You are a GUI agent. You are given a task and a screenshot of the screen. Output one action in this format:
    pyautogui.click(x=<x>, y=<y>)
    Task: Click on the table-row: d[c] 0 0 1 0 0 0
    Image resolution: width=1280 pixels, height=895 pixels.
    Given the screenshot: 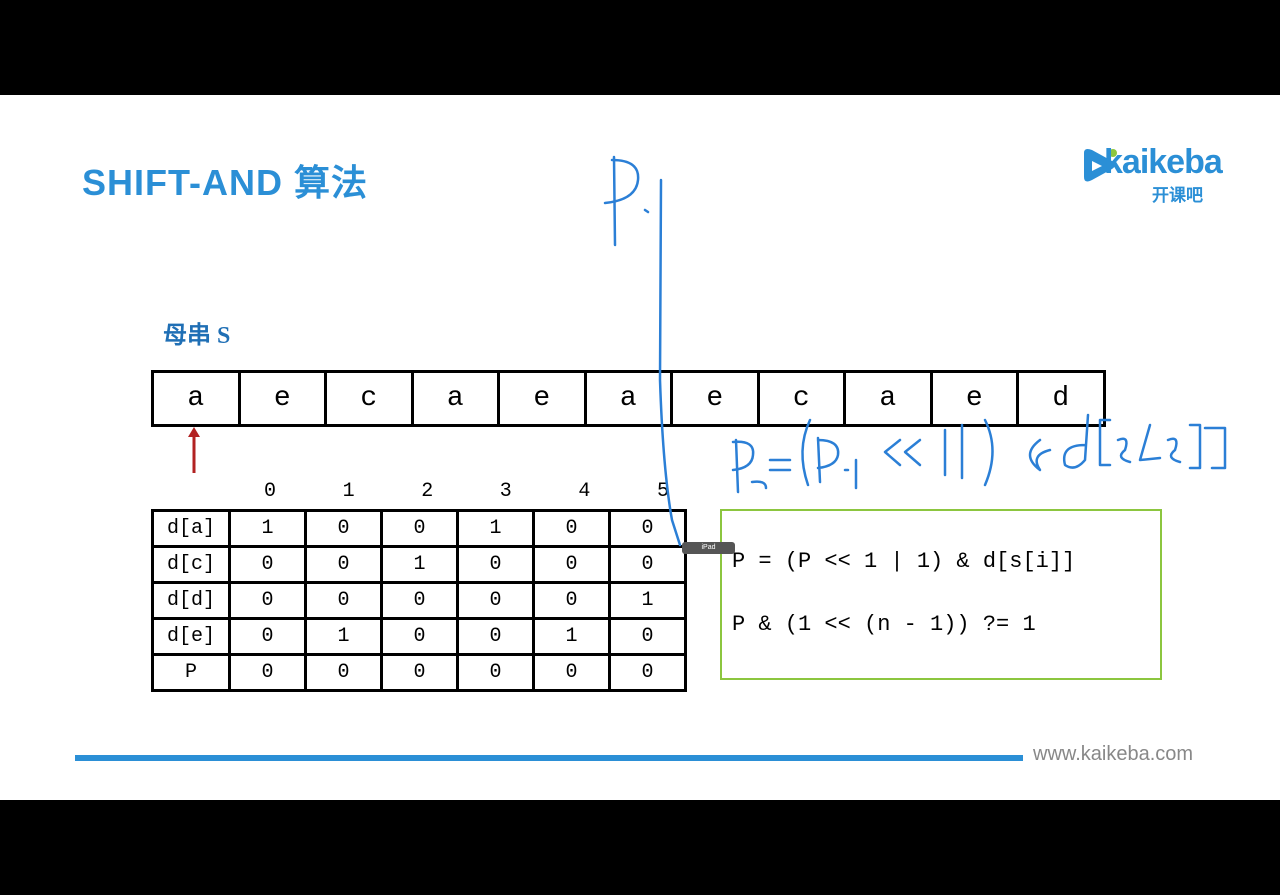 What is the action you would take?
    pyautogui.click(x=419, y=564)
    